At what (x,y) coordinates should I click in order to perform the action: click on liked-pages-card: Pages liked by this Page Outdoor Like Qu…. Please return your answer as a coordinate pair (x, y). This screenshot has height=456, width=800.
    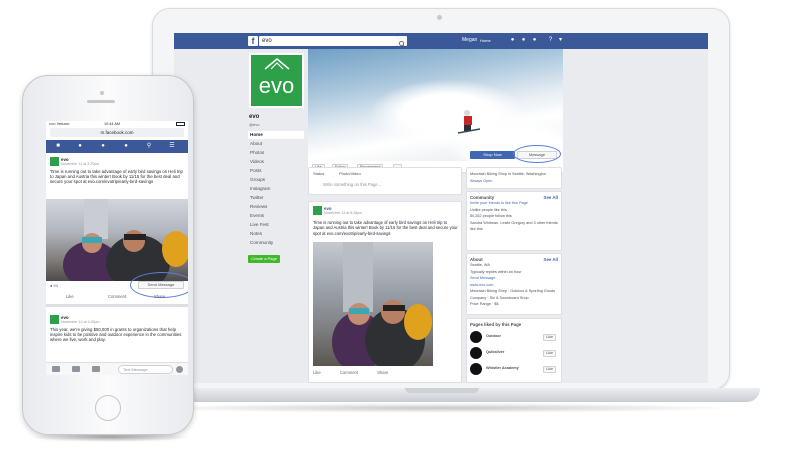
    Looking at the image, I should click on (514, 350).